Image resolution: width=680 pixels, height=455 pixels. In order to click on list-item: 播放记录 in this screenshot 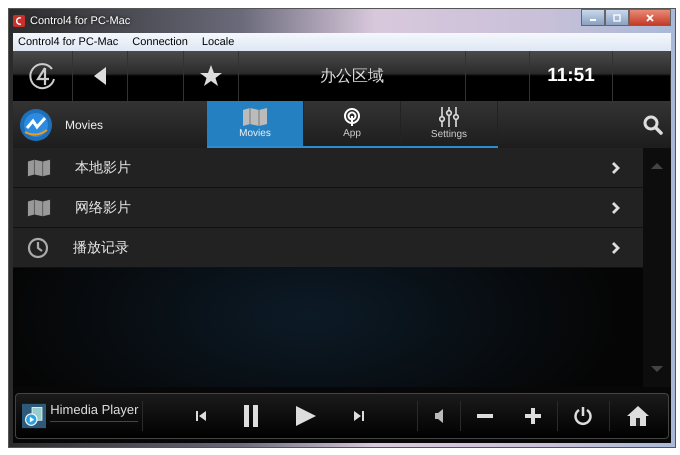, I will do `click(328, 248)`.